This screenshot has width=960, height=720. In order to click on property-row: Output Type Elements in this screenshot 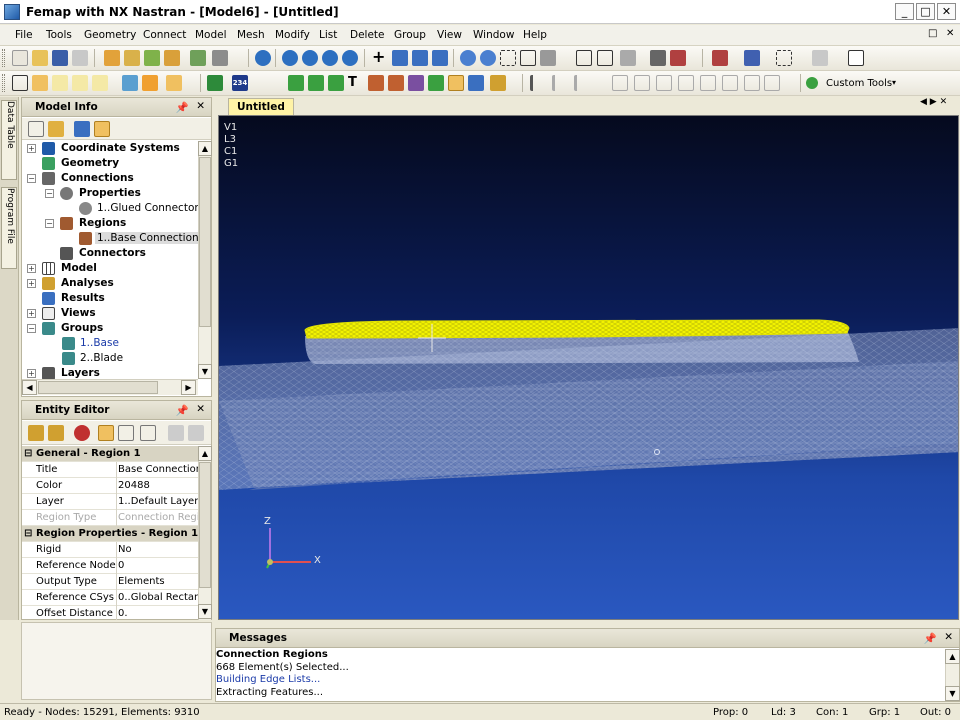, I will do `click(110, 582)`.